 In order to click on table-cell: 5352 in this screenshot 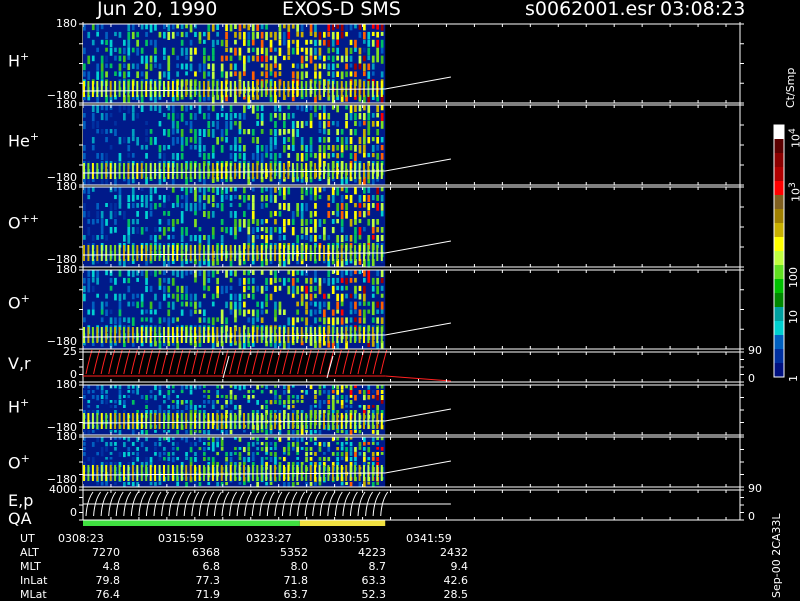, I will do `click(294, 552)`.